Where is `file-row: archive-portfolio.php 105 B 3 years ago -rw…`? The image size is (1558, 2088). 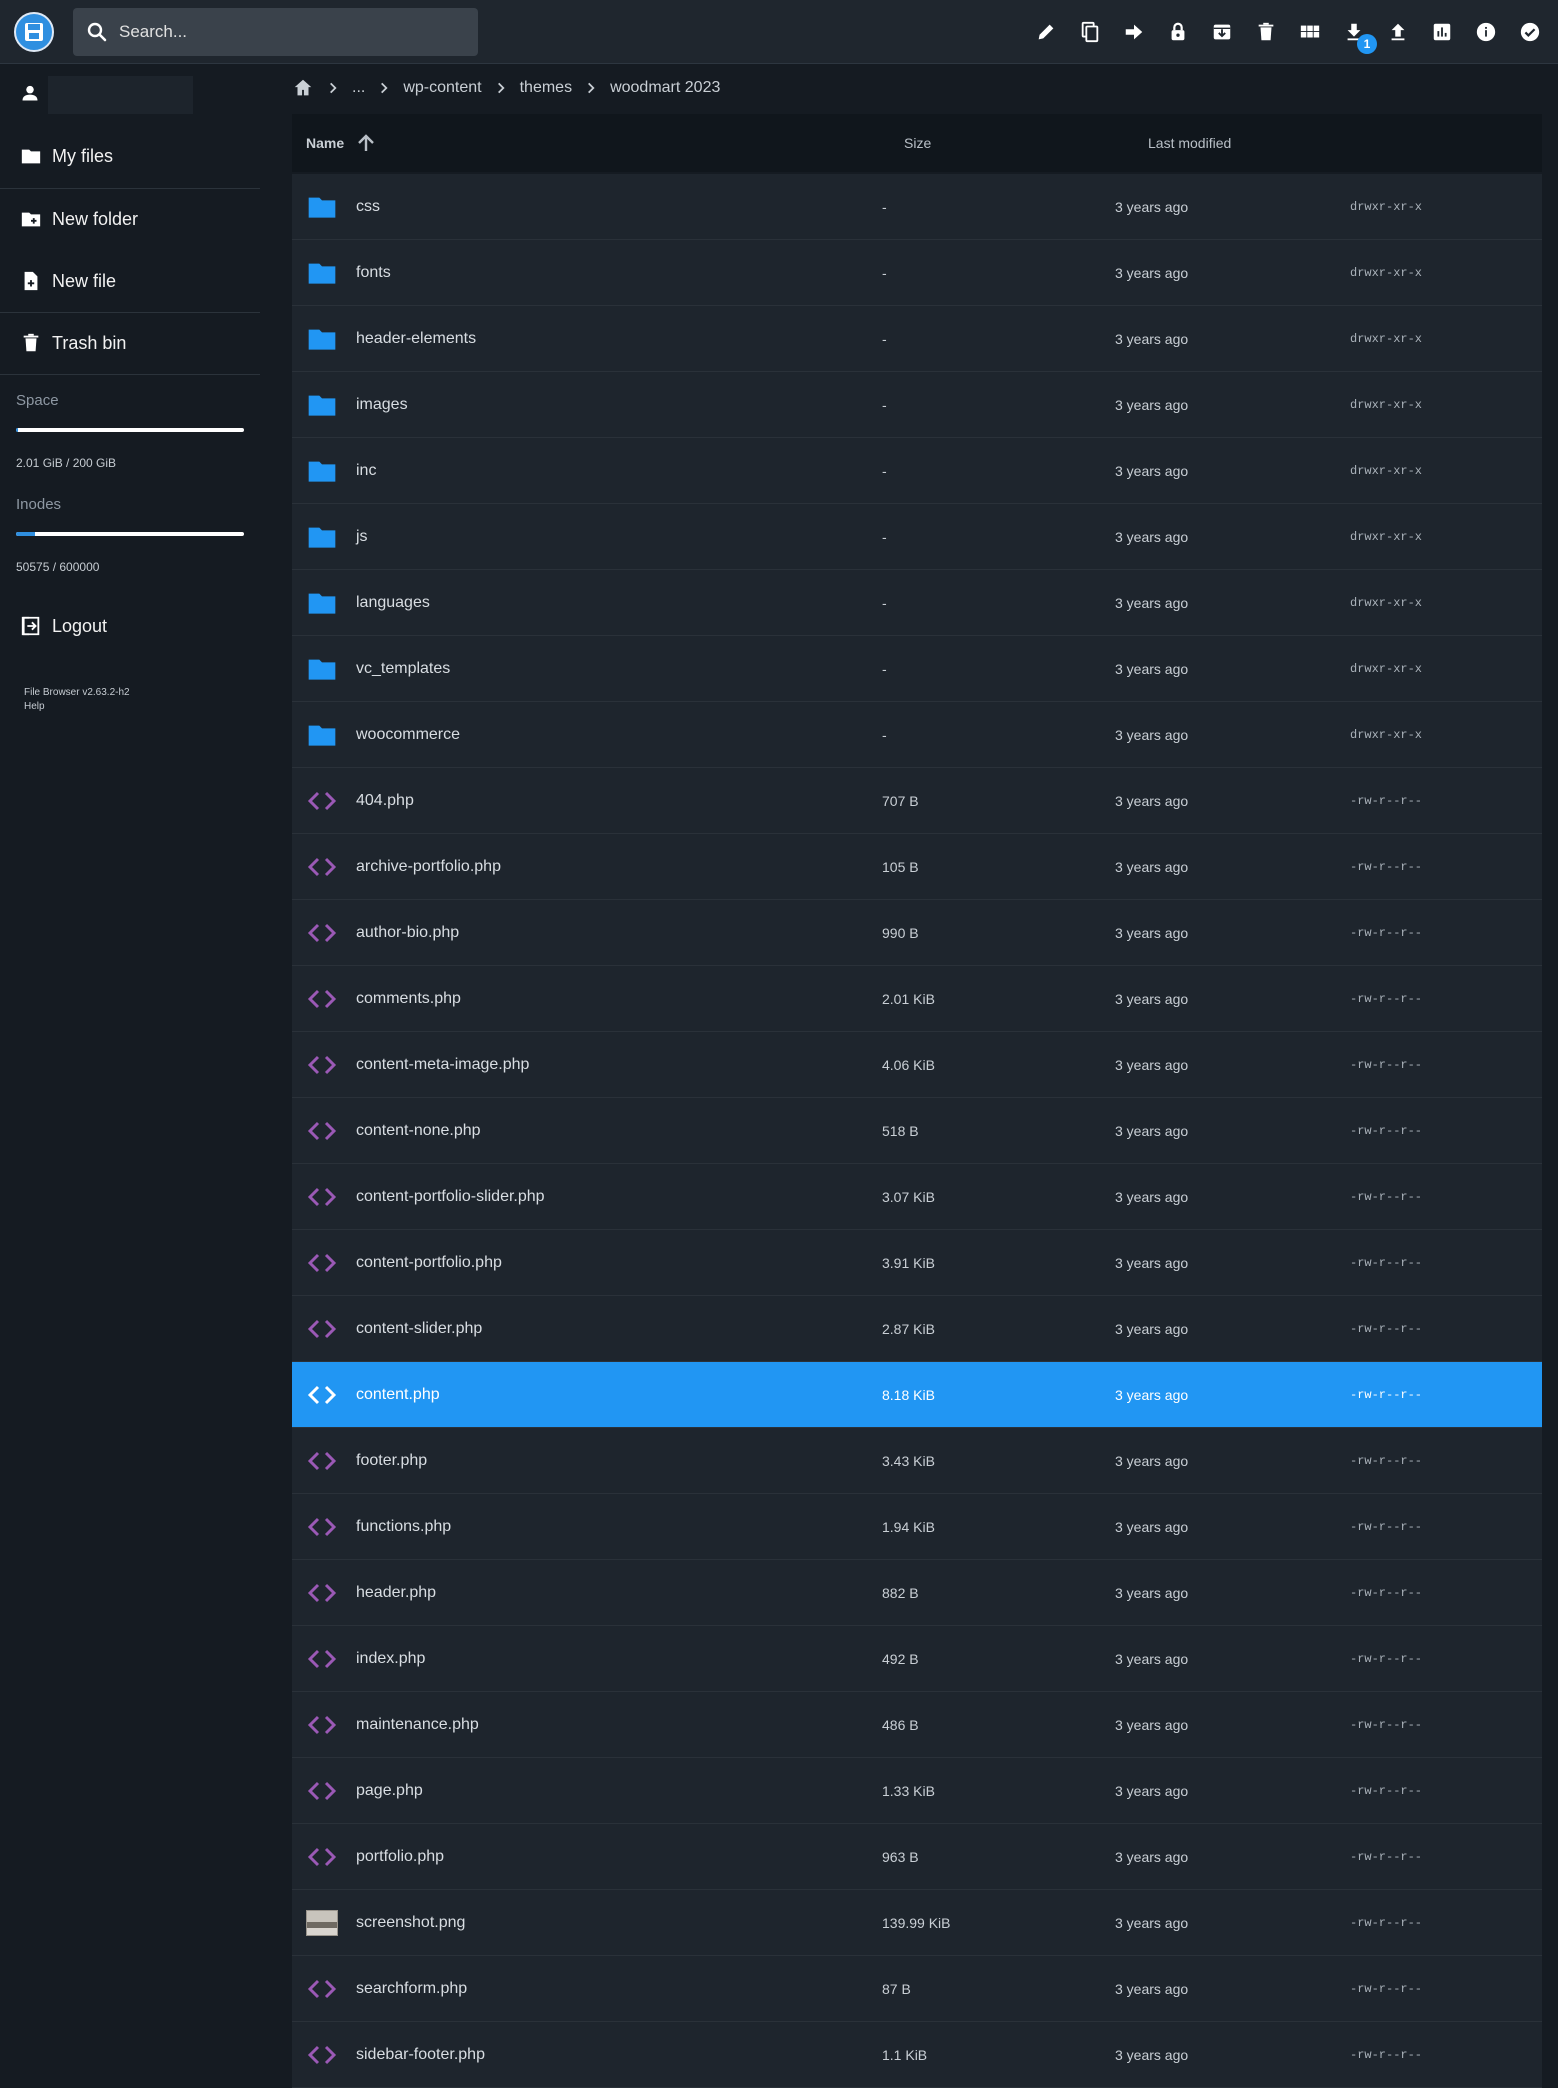
file-row: archive-portfolio.php 105 B 3 years ago -rw… is located at coordinates (917, 867).